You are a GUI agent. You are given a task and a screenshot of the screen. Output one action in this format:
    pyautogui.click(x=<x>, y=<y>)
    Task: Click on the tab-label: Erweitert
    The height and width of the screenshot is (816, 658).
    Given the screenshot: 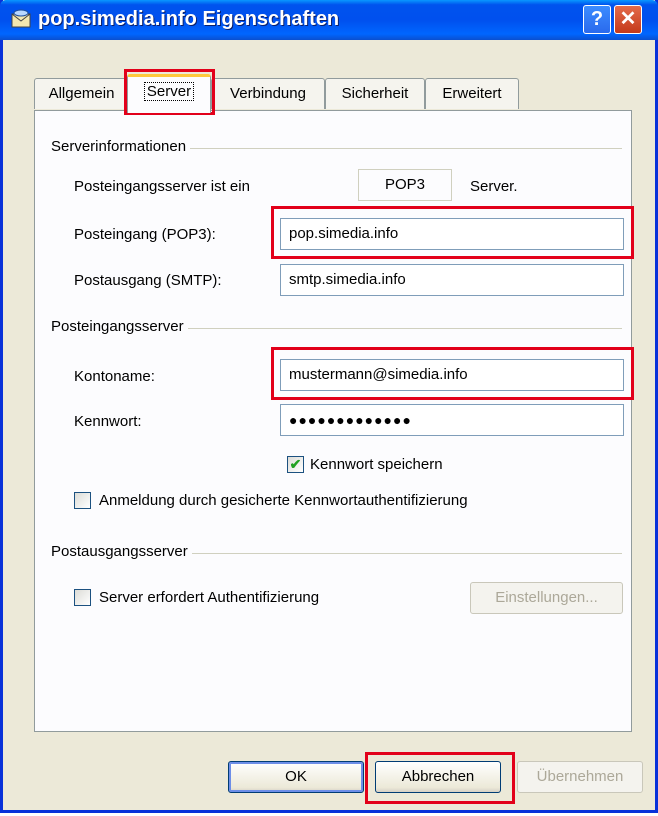 What is the action you would take?
    pyautogui.click(x=472, y=93)
    